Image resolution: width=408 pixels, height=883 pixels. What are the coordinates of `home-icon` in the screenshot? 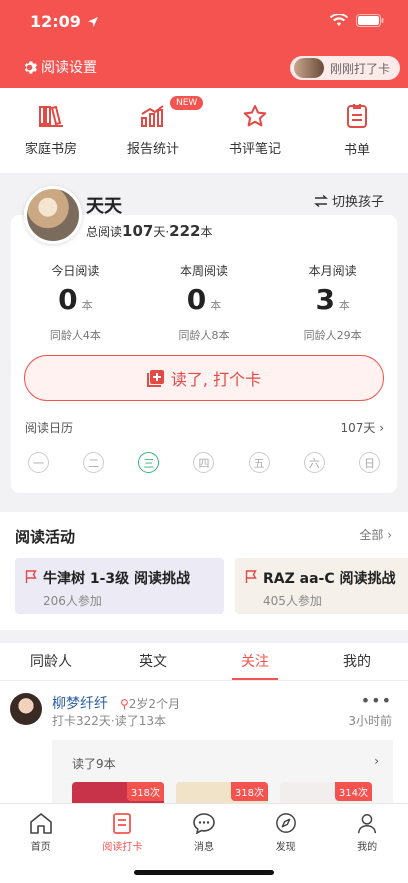 It's located at (40, 823).